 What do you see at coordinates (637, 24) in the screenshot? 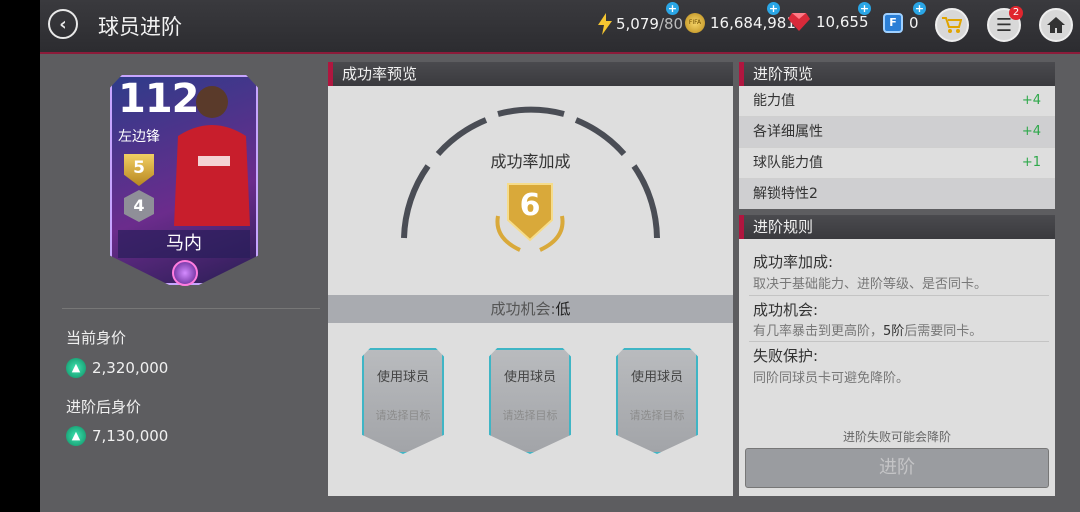
I see `energy-value: 5,079` at bounding box center [637, 24].